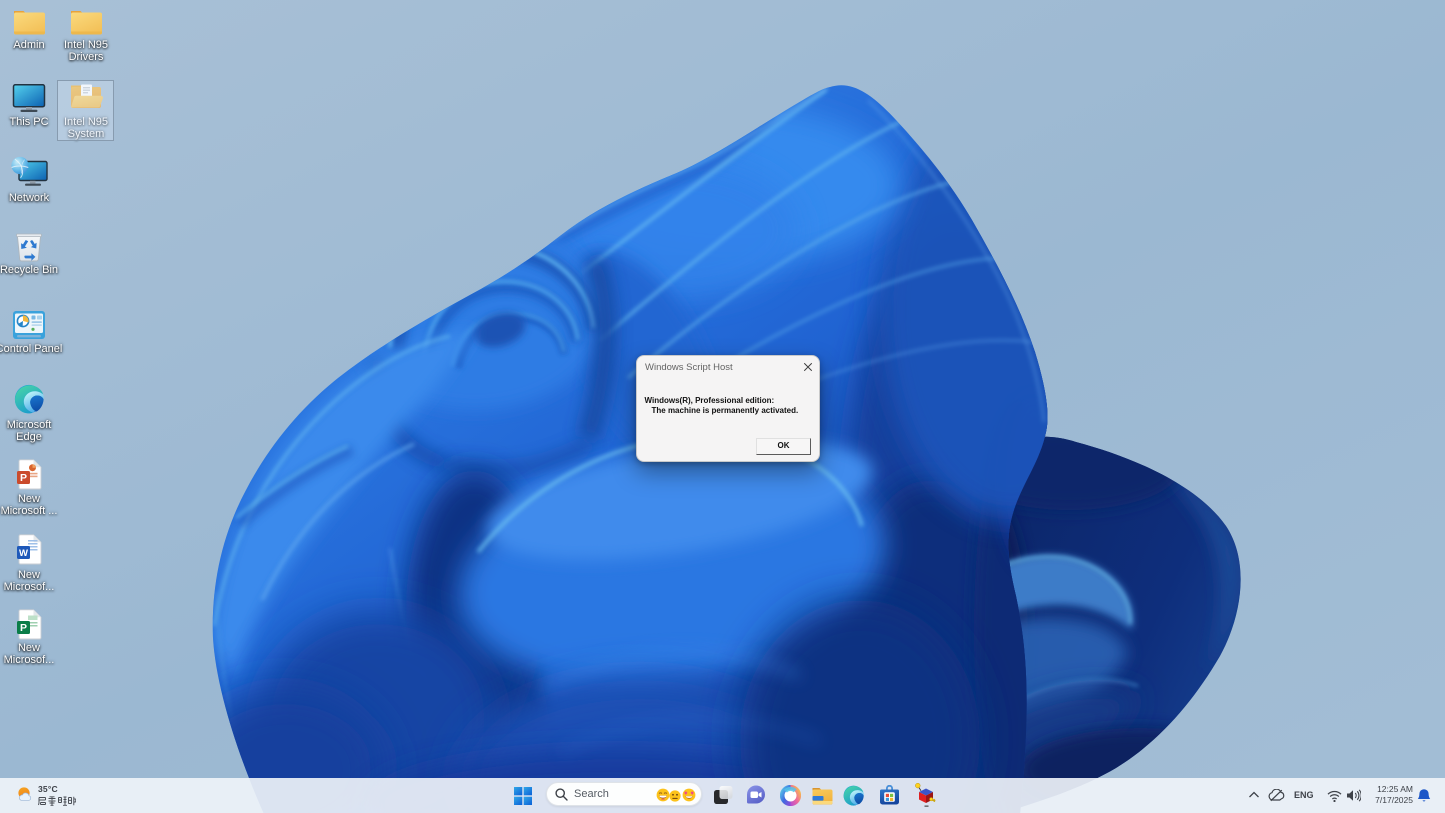 This screenshot has width=1445, height=813. What do you see at coordinates (23, 553) in the screenshot?
I see `svg-text: W` at bounding box center [23, 553].